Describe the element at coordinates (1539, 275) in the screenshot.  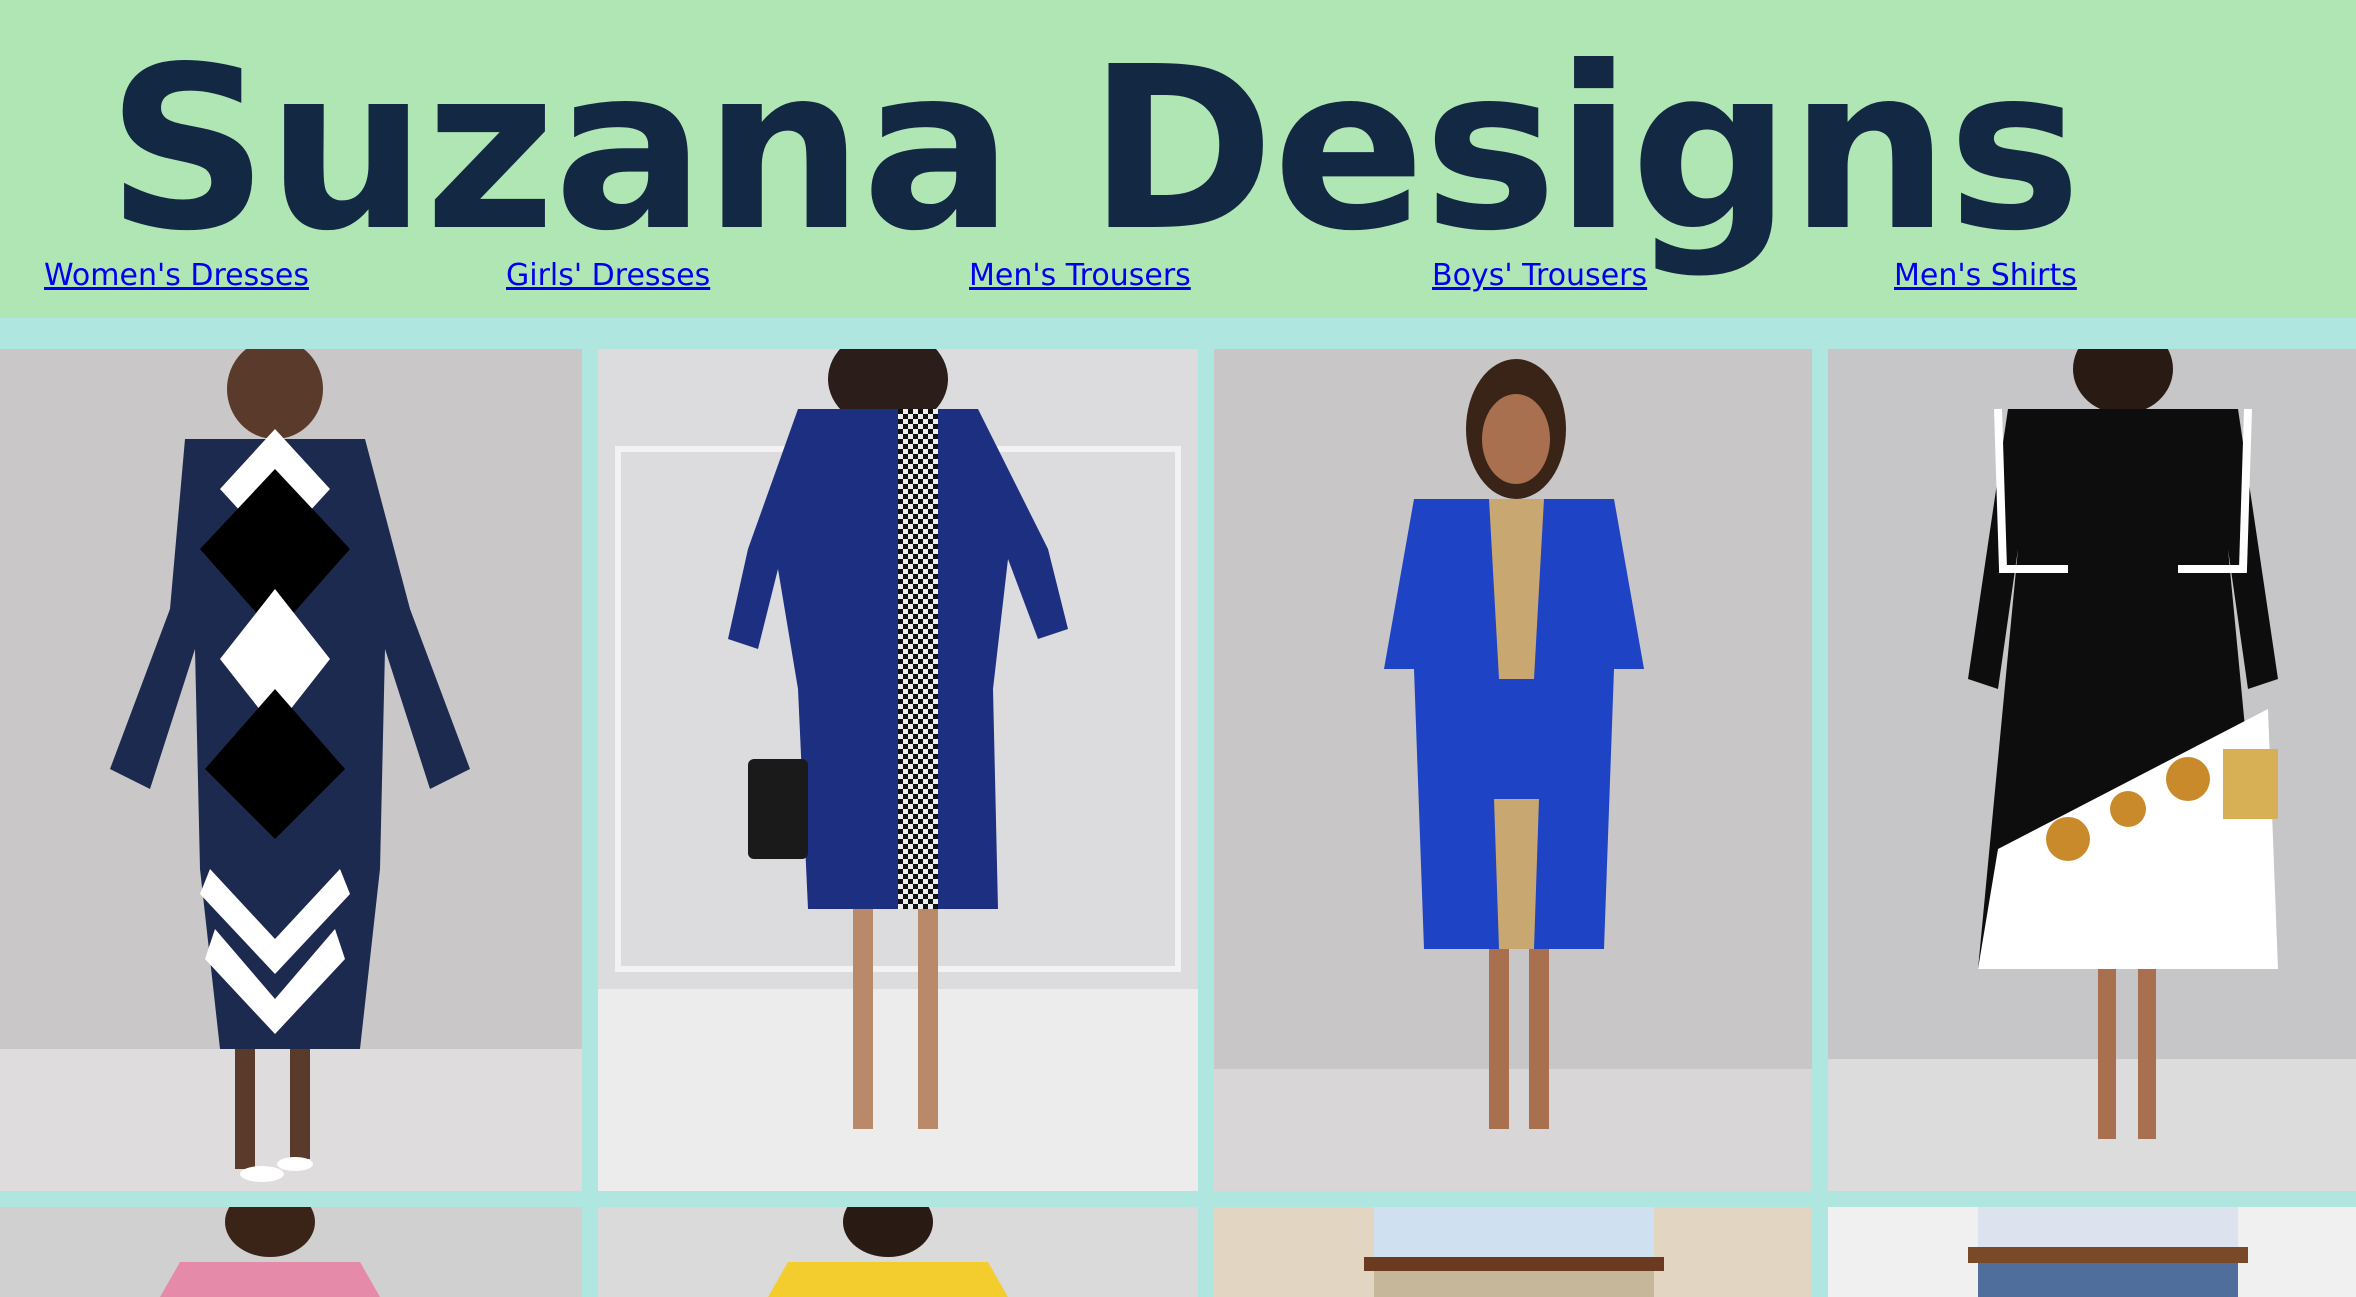
I see `nav-boys-trousers: Boys' Trousers` at that location.